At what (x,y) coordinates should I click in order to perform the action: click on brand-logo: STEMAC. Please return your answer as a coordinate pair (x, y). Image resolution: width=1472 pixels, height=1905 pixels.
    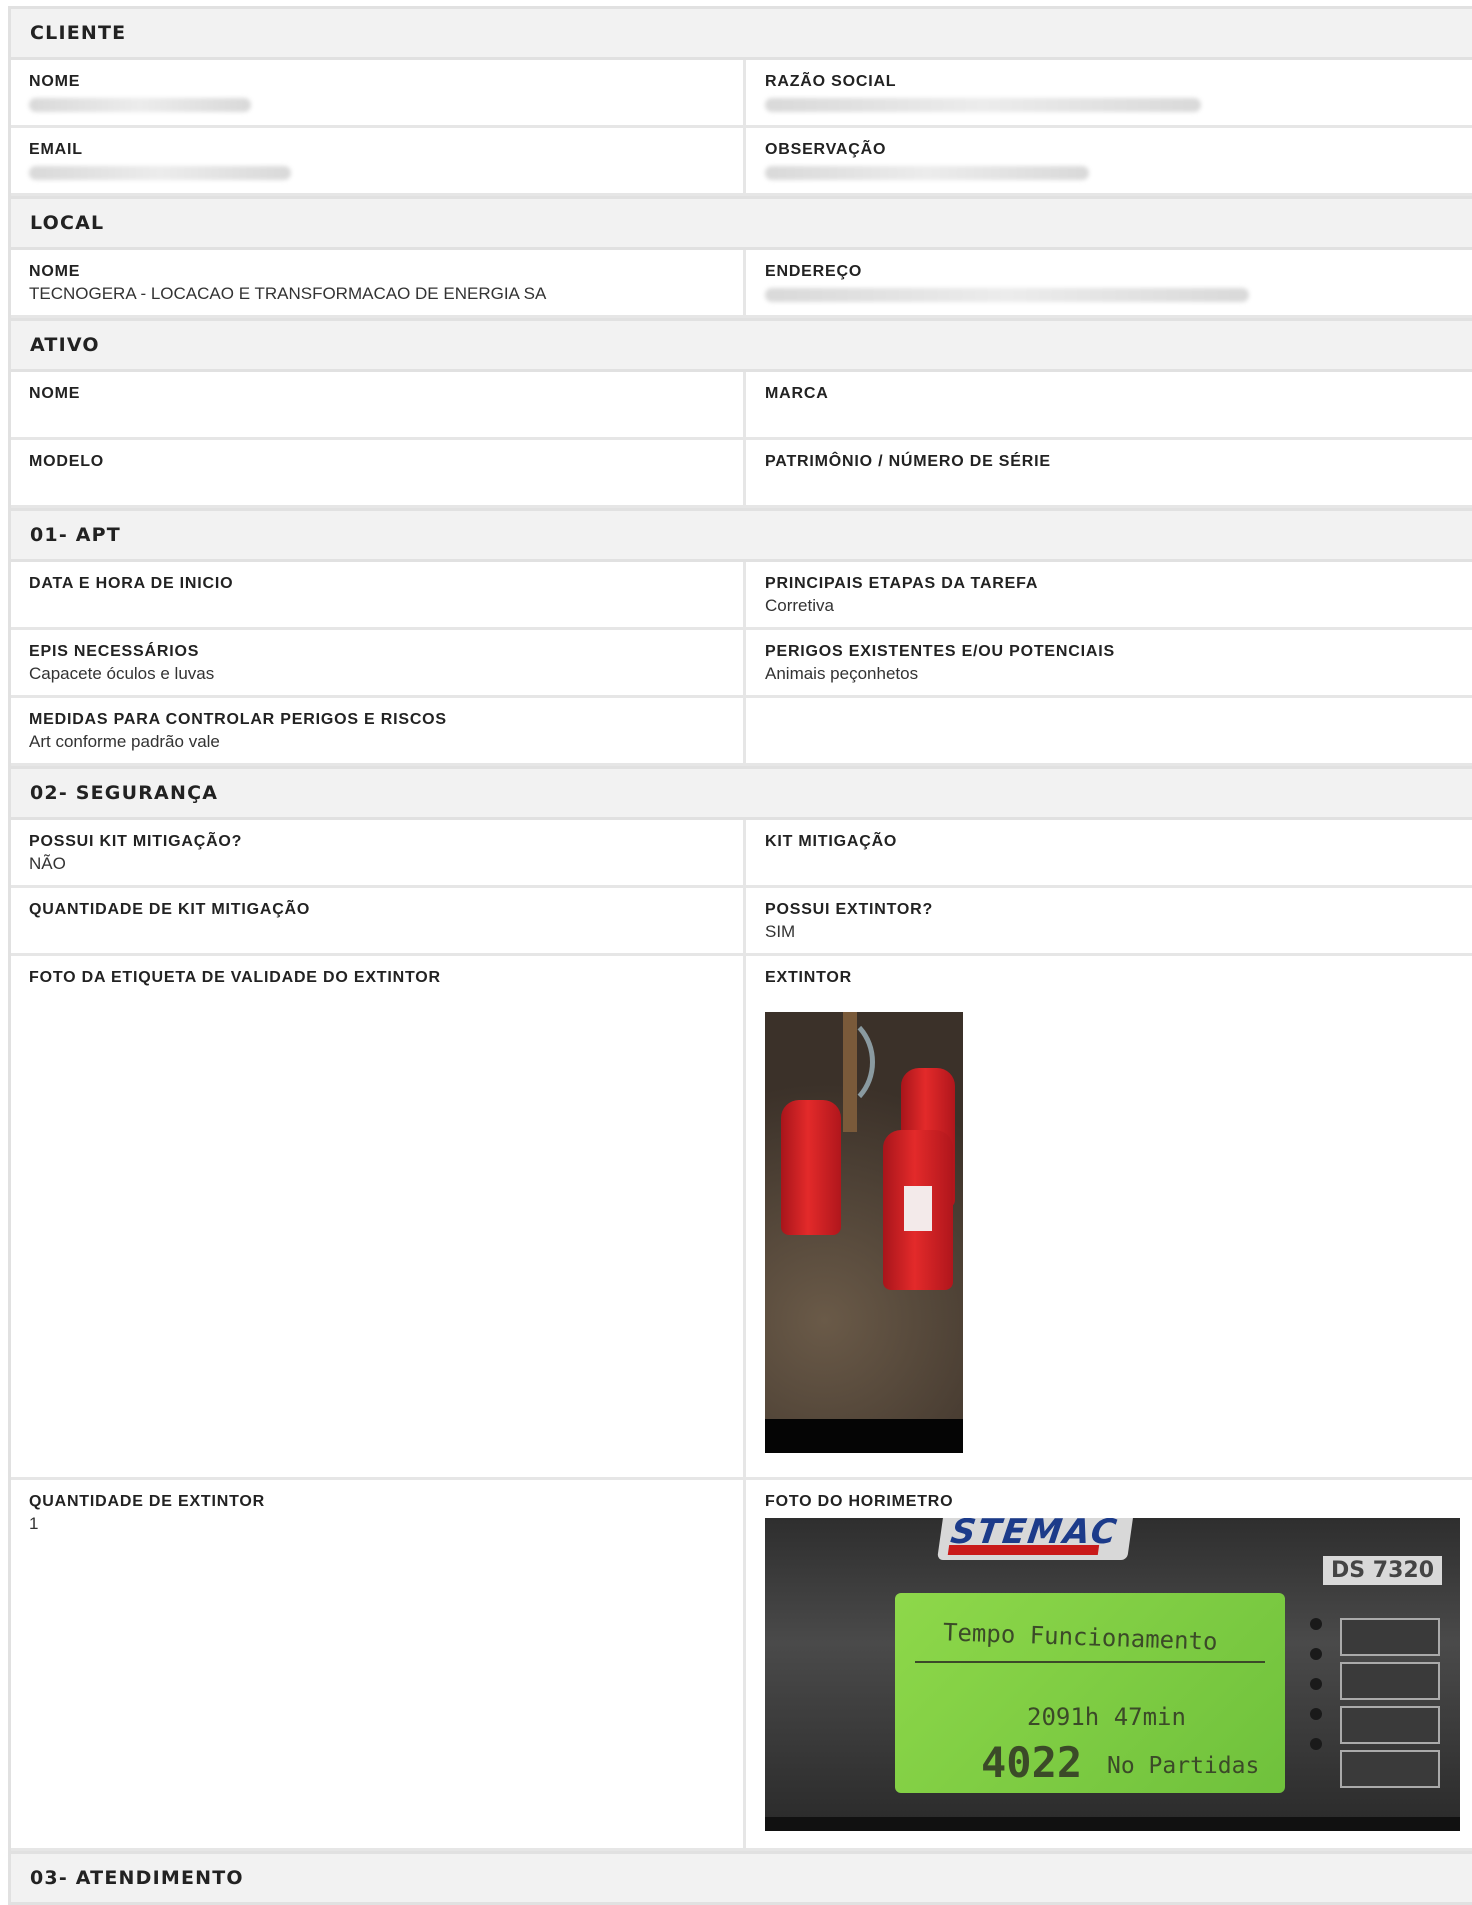
    Looking at the image, I should click on (1035, 1539).